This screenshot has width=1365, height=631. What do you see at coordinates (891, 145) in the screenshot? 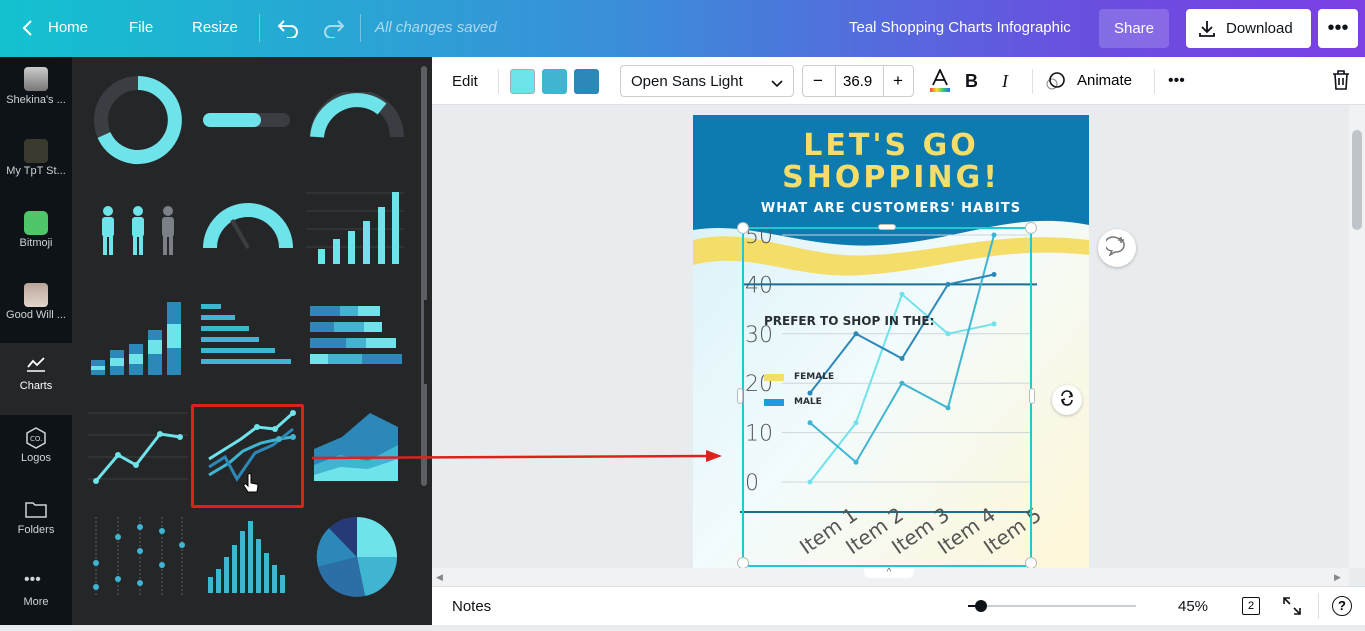
I see `title-line-1: LET'S GO` at bounding box center [891, 145].